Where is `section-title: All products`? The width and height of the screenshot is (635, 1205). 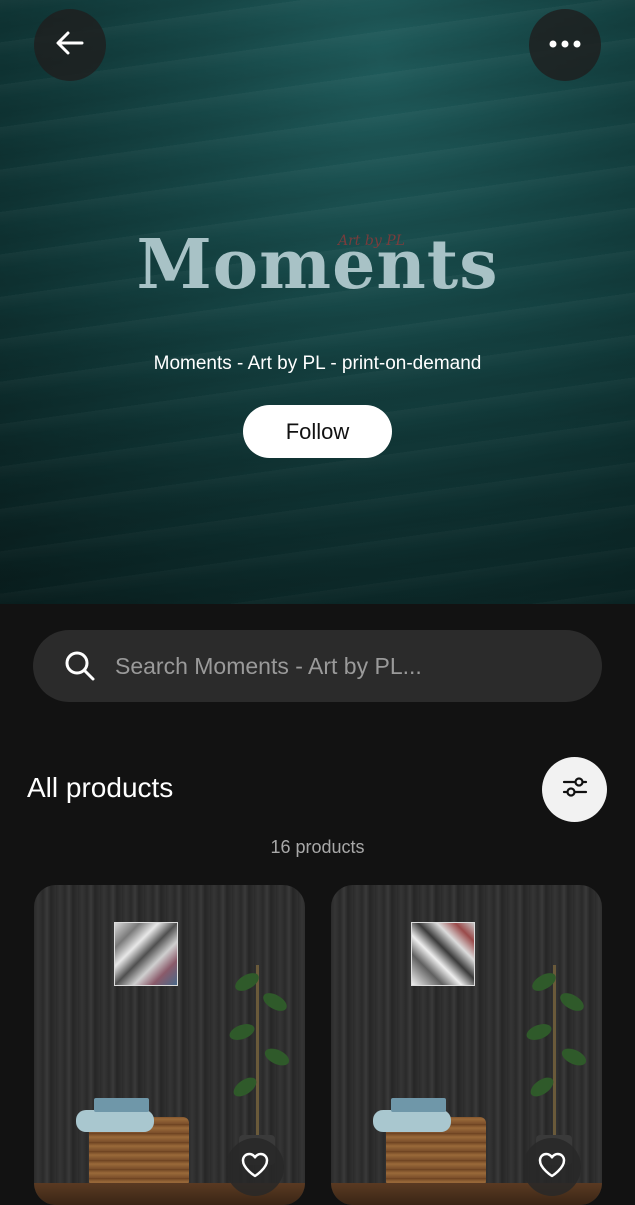 section-title: All products is located at coordinates (100, 787).